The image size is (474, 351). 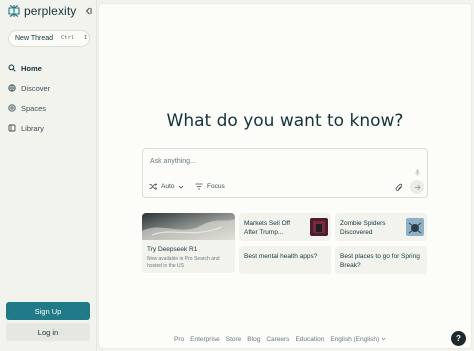 What do you see at coordinates (50, 11) in the screenshot?
I see `brand-name: perplexity` at bounding box center [50, 11].